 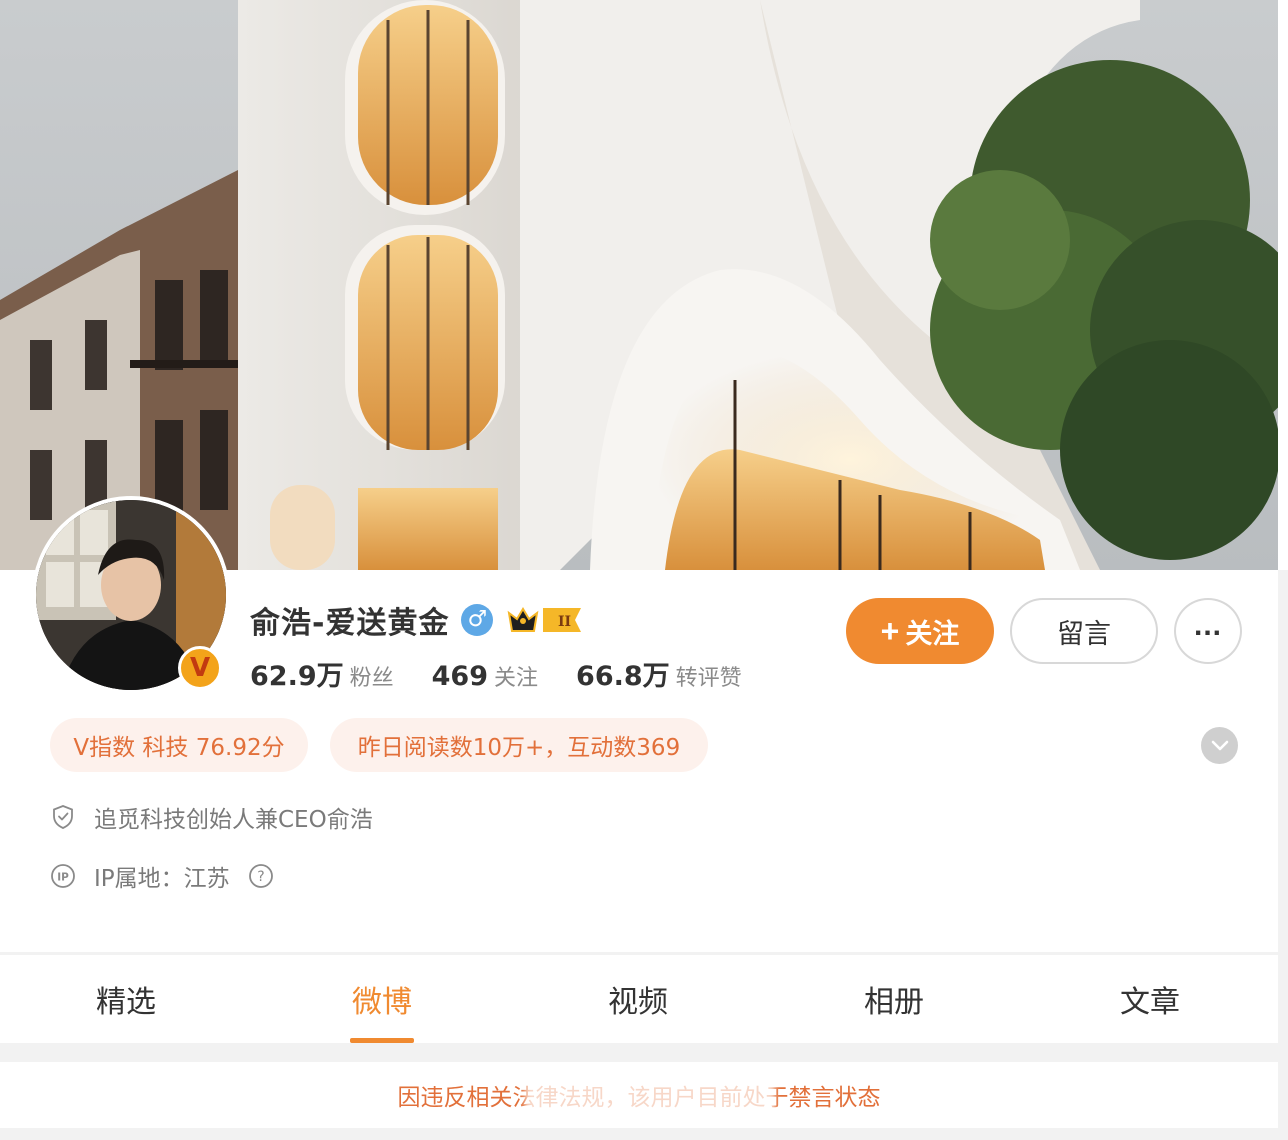 I want to click on message-button: 留言, so click(x=1084, y=631).